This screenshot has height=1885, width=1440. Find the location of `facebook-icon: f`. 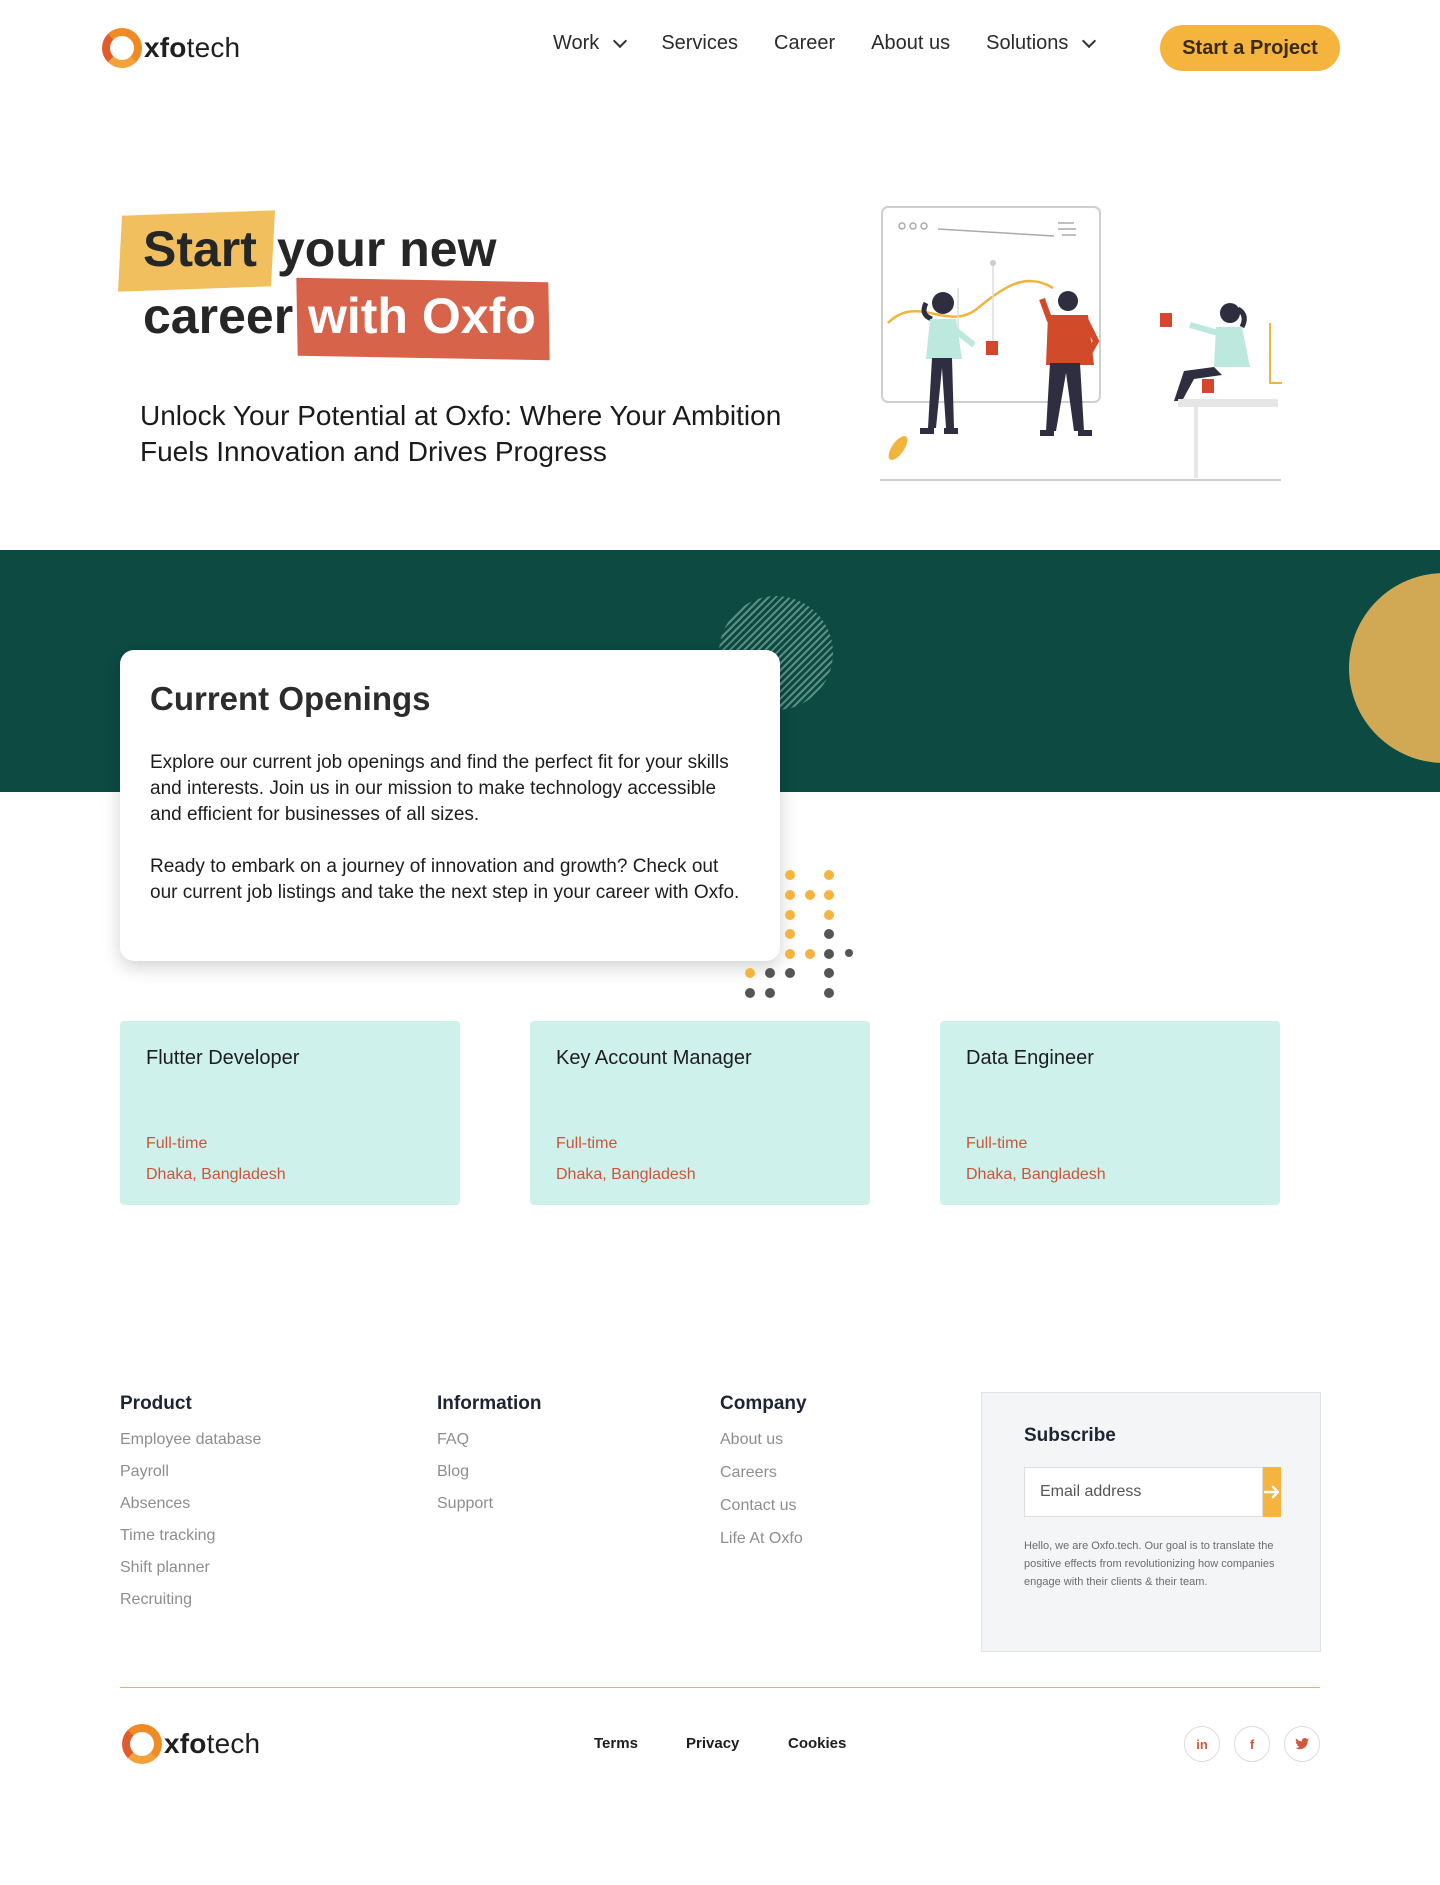

facebook-icon: f is located at coordinates (1252, 1744).